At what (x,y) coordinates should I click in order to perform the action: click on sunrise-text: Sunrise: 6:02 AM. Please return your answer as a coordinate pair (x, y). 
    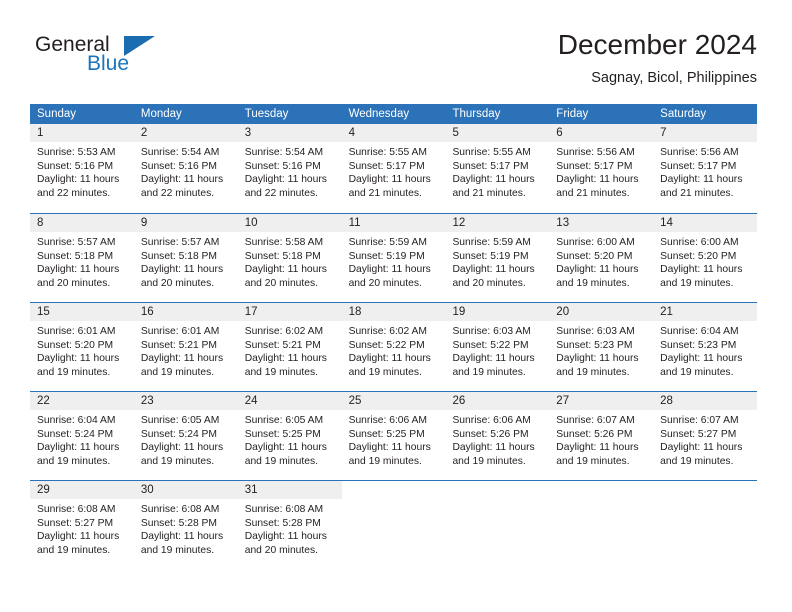
    Looking at the image, I should click on (387, 331).